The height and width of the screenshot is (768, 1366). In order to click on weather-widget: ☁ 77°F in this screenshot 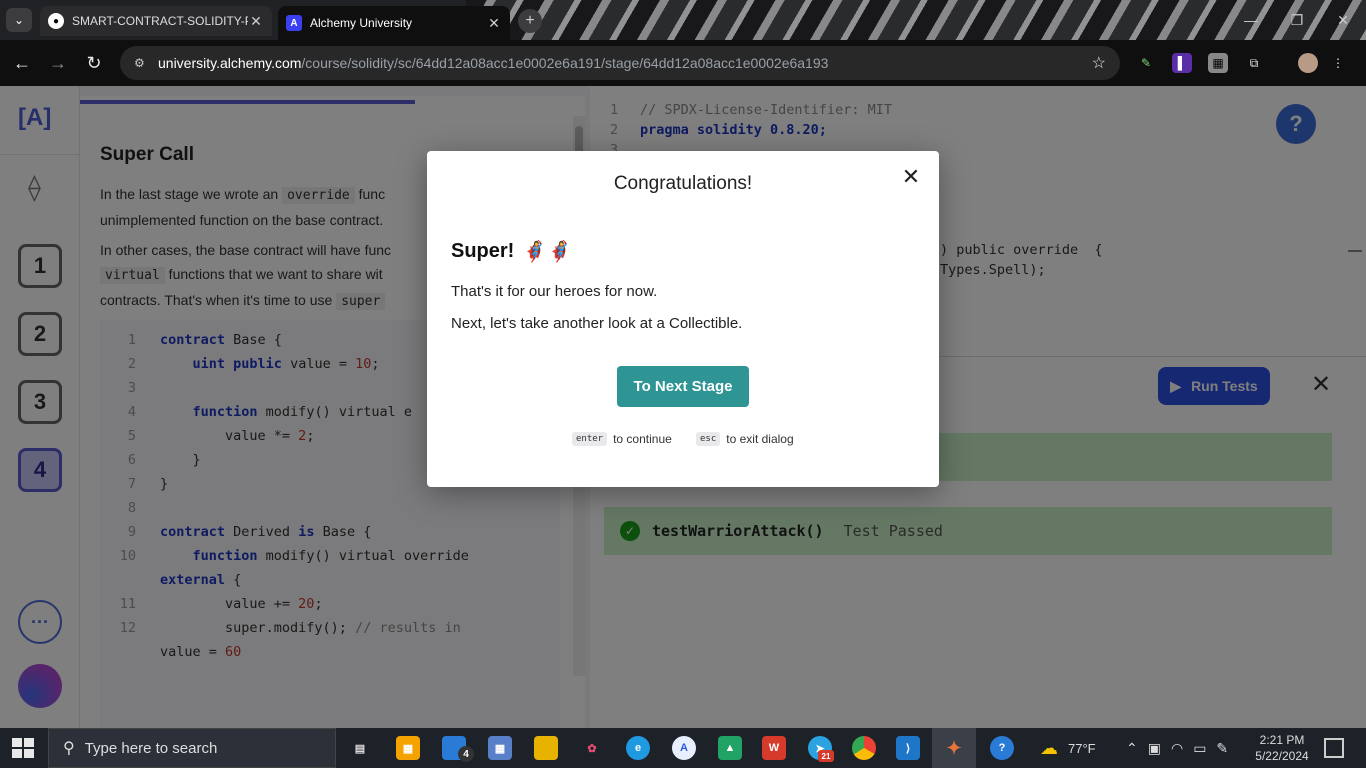, I will do `click(1068, 748)`.